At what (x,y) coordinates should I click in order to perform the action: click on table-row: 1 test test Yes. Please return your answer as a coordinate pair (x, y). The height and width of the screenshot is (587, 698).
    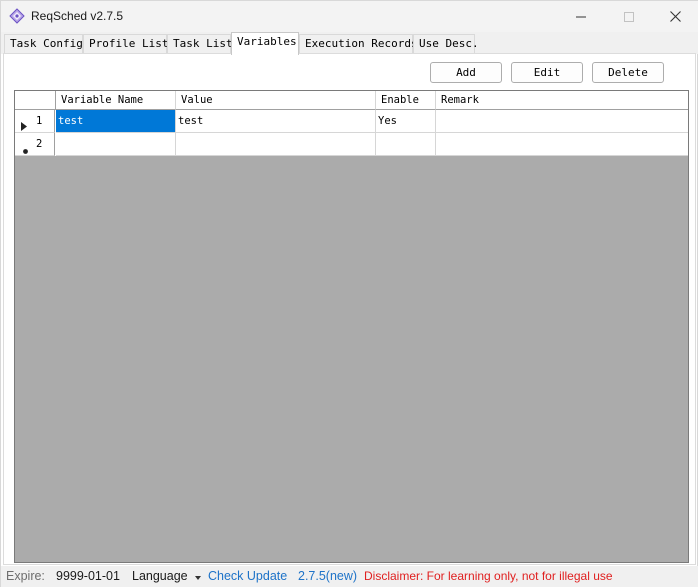
    Looking at the image, I should click on (351, 121).